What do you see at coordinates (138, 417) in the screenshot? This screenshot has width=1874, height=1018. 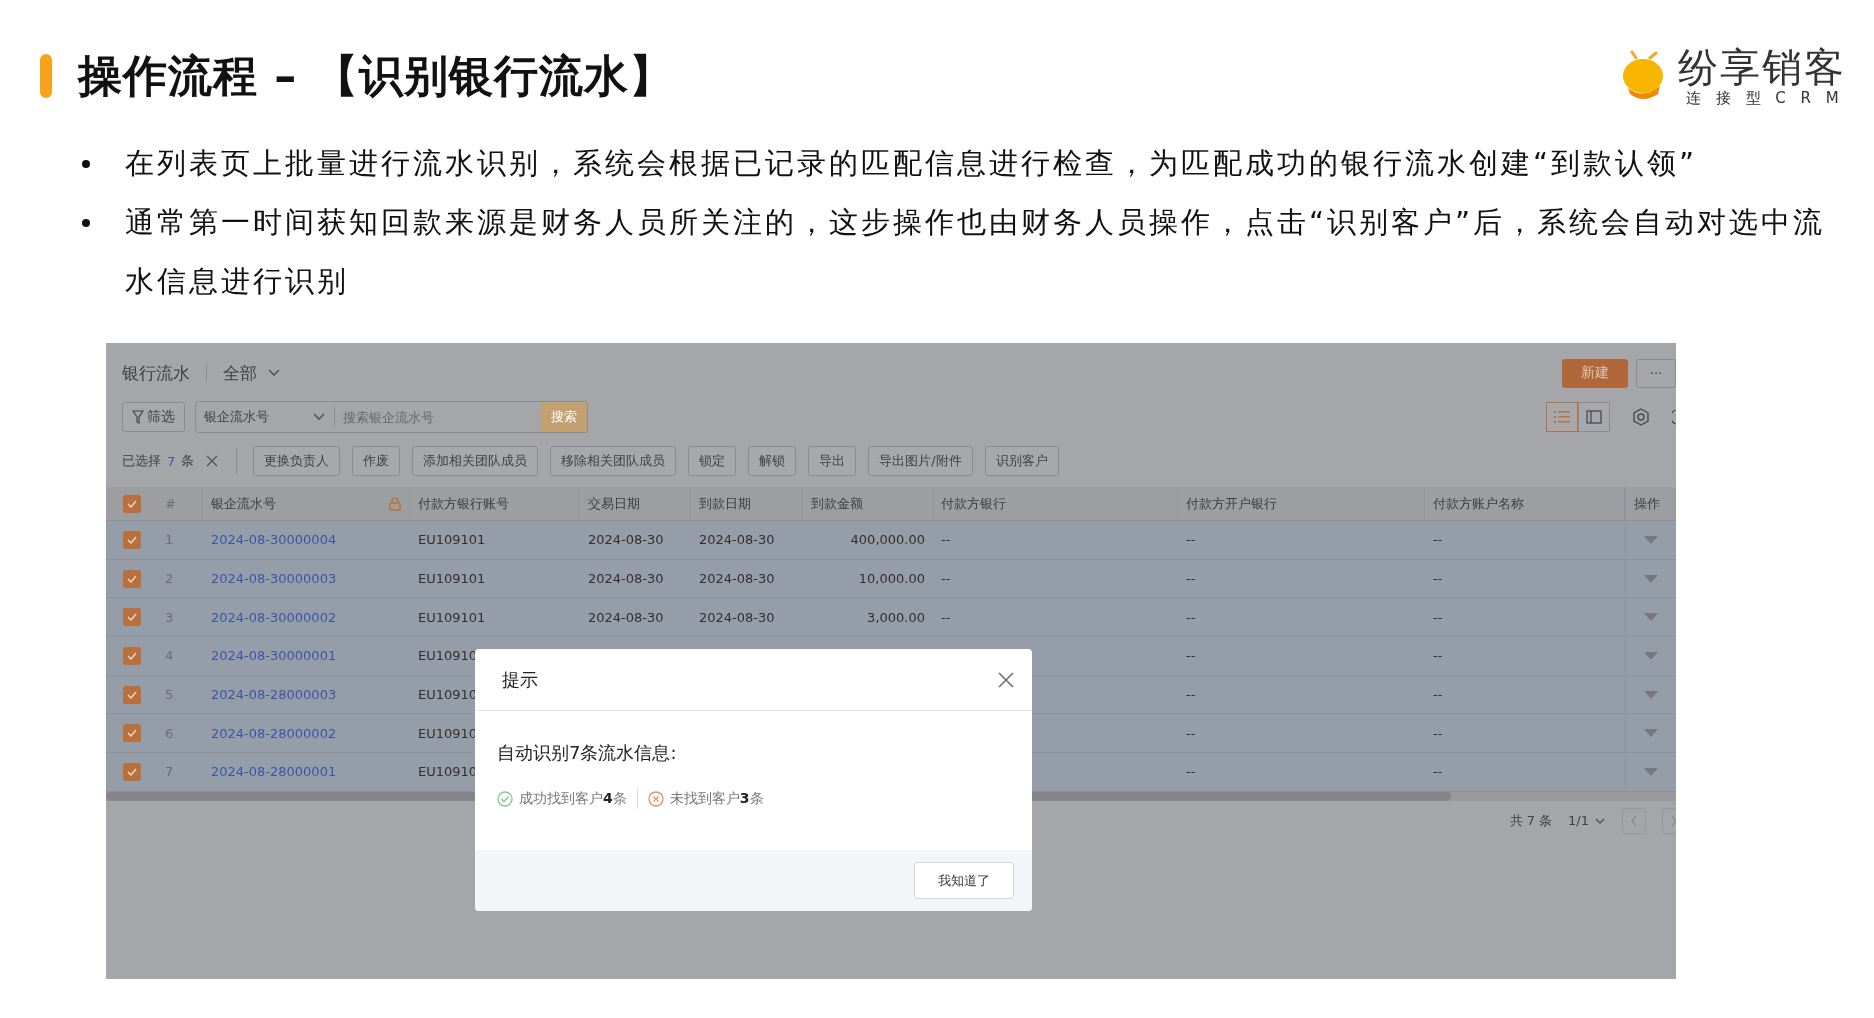 I see `filter-icon` at bounding box center [138, 417].